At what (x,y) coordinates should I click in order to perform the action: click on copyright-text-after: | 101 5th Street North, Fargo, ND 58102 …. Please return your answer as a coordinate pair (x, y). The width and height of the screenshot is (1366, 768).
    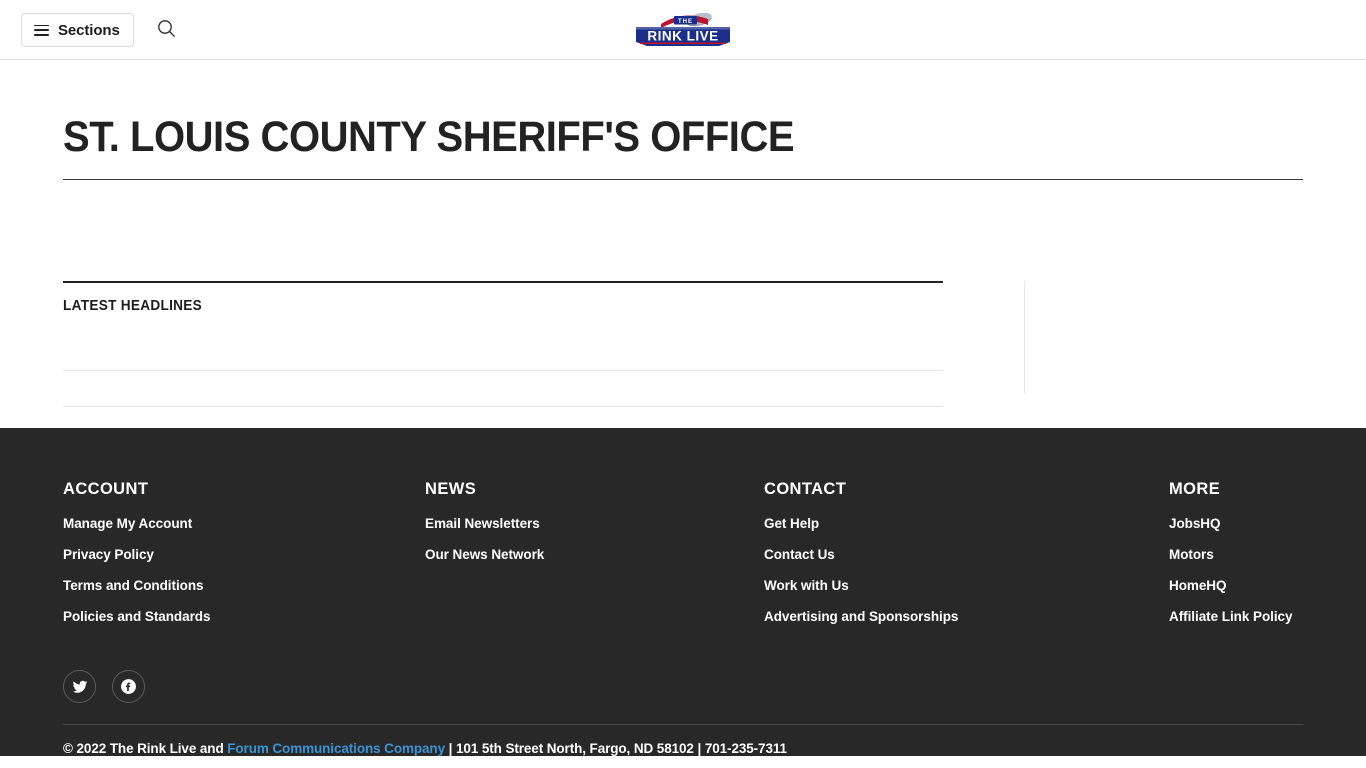
    Looking at the image, I should click on (615, 748).